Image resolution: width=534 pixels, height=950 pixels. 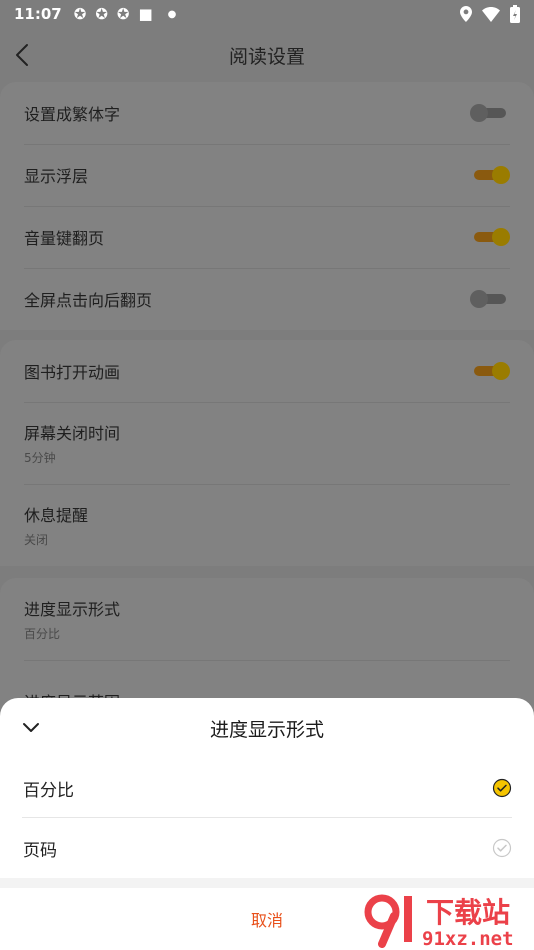 What do you see at coordinates (267, 848) in the screenshot?
I see `option-page-number: 页码` at bounding box center [267, 848].